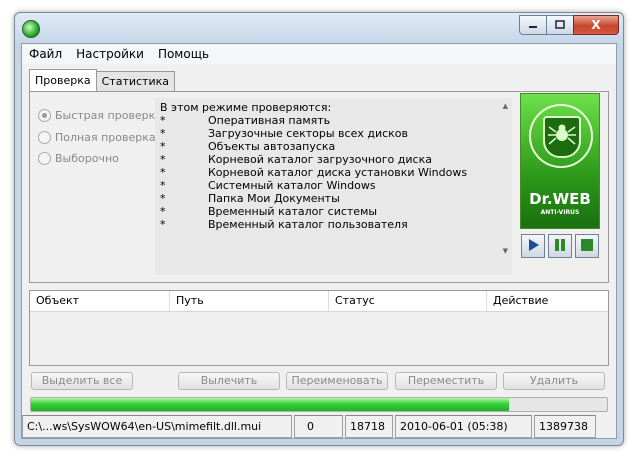 This screenshot has width=637, height=459. I want to click on logo-brand: Dr.WEB, so click(560, 199).